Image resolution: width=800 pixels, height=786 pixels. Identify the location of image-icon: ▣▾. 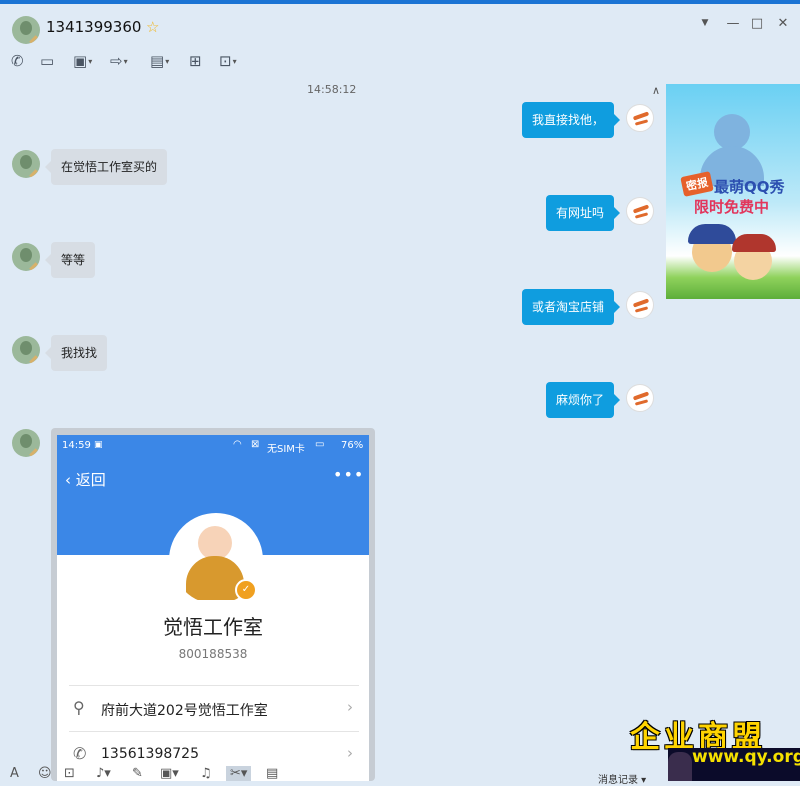
(169, 773).